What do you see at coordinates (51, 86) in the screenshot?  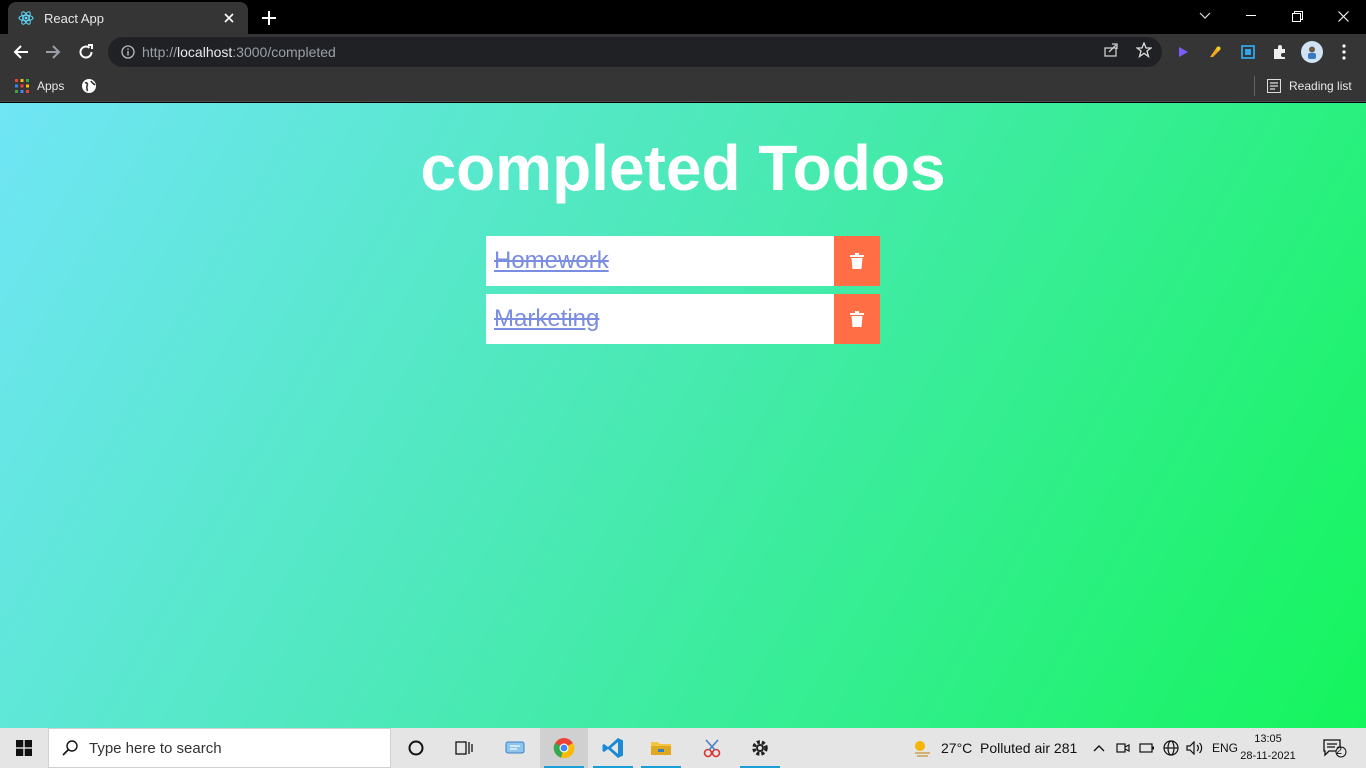 I see `apps-label: Apps` at bounding box center [51, 86].